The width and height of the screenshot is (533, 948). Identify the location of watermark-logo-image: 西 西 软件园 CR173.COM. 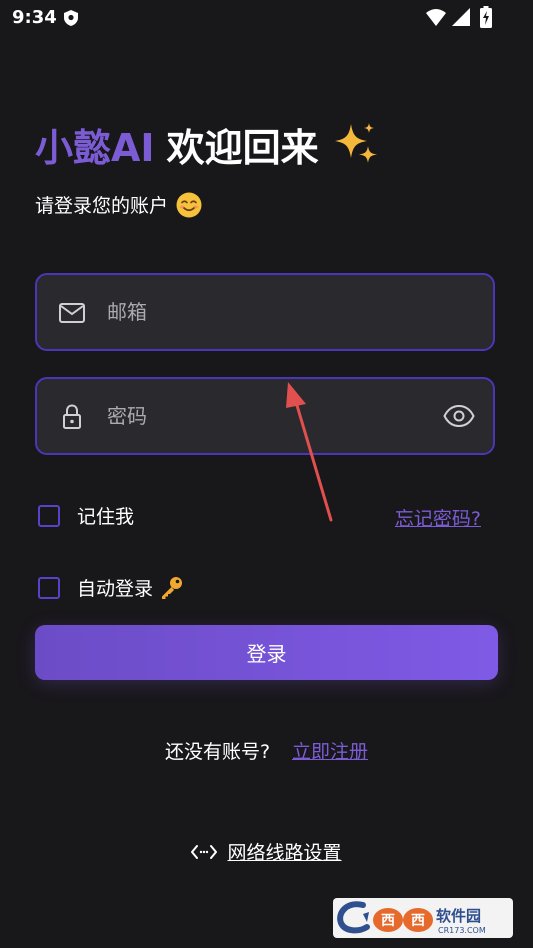
(411, 918).